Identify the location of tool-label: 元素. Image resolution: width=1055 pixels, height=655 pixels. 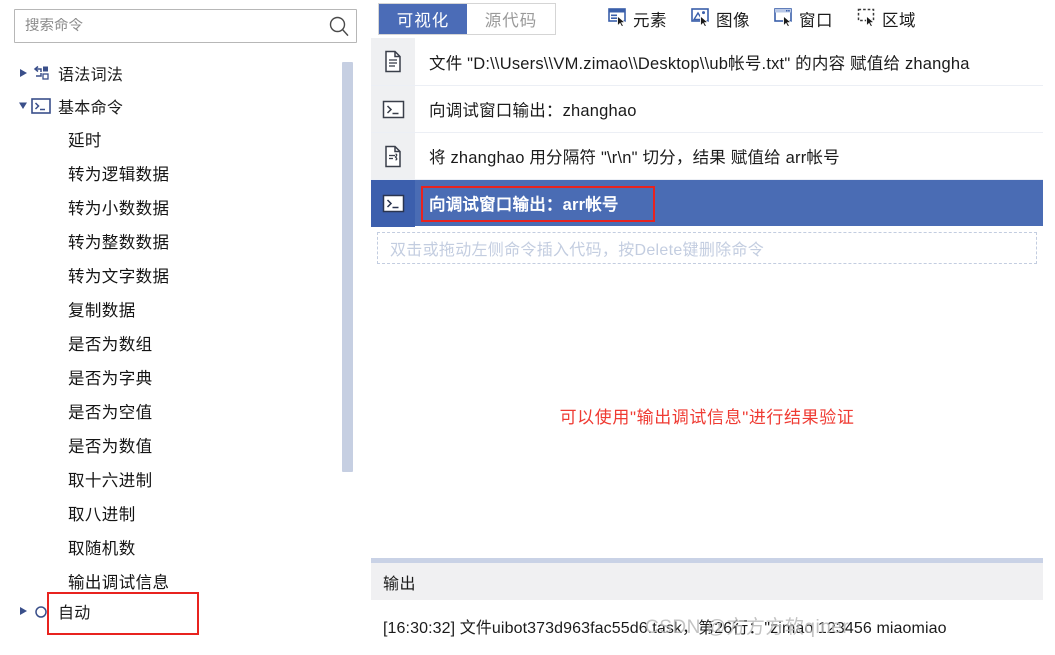
(650, 21).